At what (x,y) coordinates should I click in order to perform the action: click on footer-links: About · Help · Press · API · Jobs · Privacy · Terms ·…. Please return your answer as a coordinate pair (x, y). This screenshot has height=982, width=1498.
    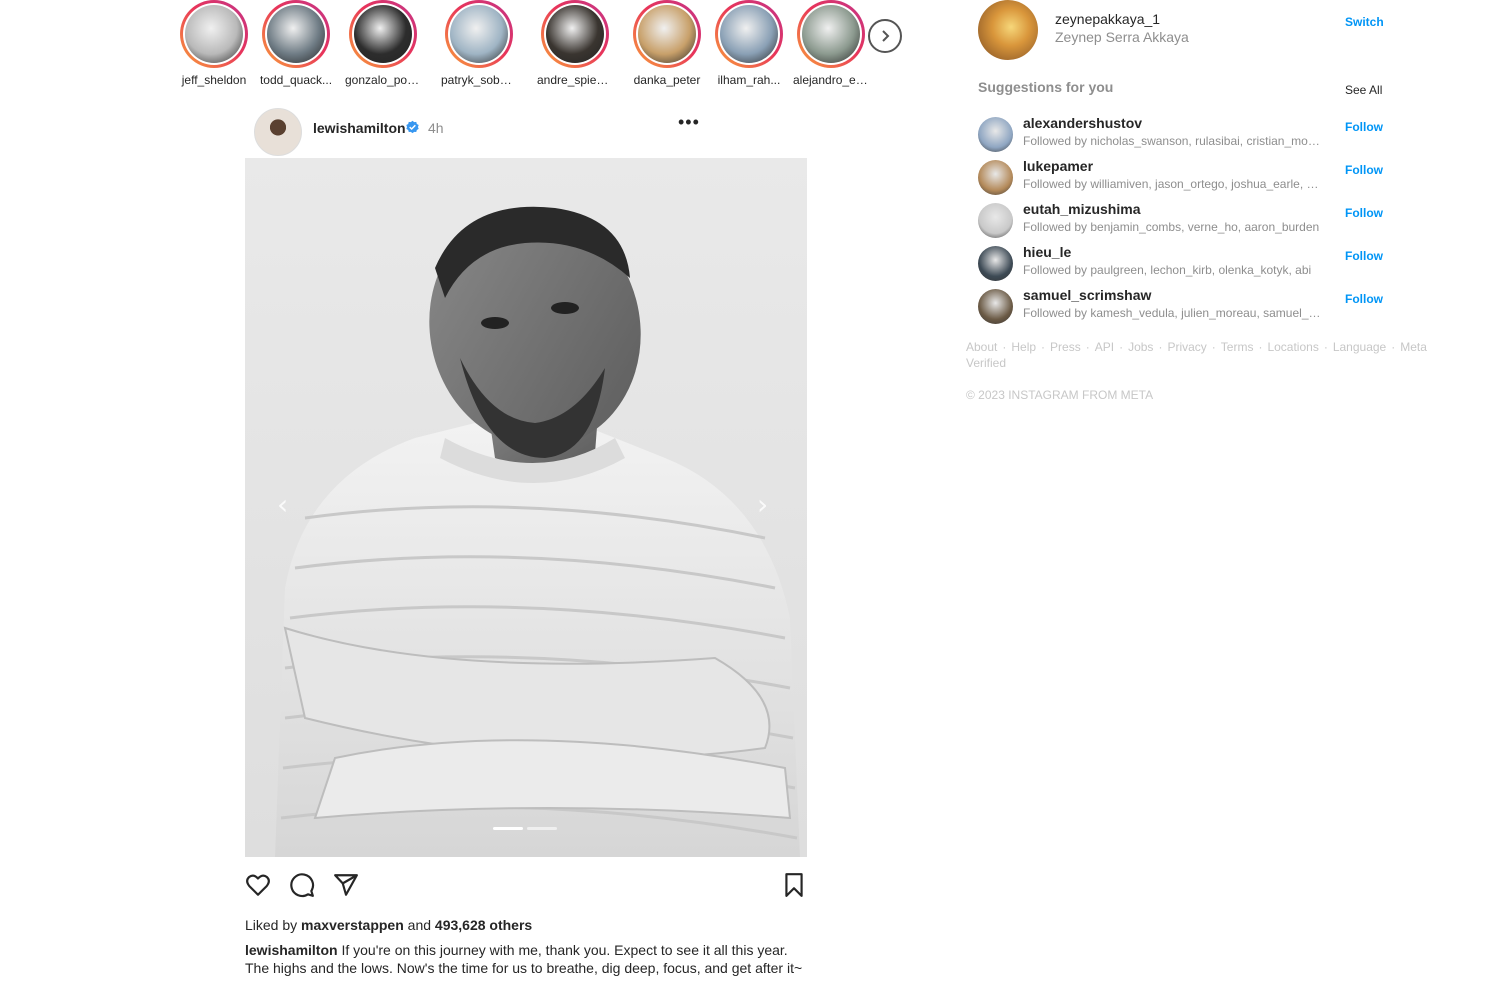
    Looking at the image, I should click on (1196, 355).